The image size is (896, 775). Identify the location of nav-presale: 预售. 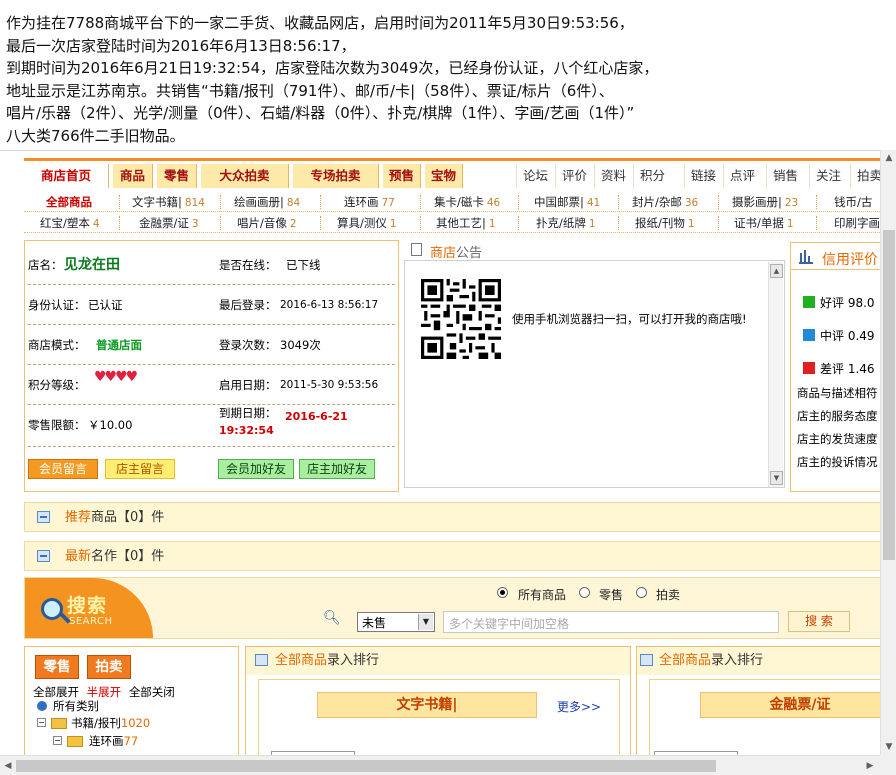
(402, 176).